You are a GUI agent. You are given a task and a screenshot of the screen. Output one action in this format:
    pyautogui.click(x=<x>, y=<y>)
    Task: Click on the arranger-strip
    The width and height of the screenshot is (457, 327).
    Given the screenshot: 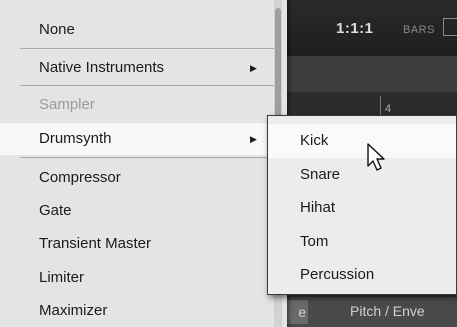 What is the action you would take?
    pyautogui.click(x=368, y=74)
    